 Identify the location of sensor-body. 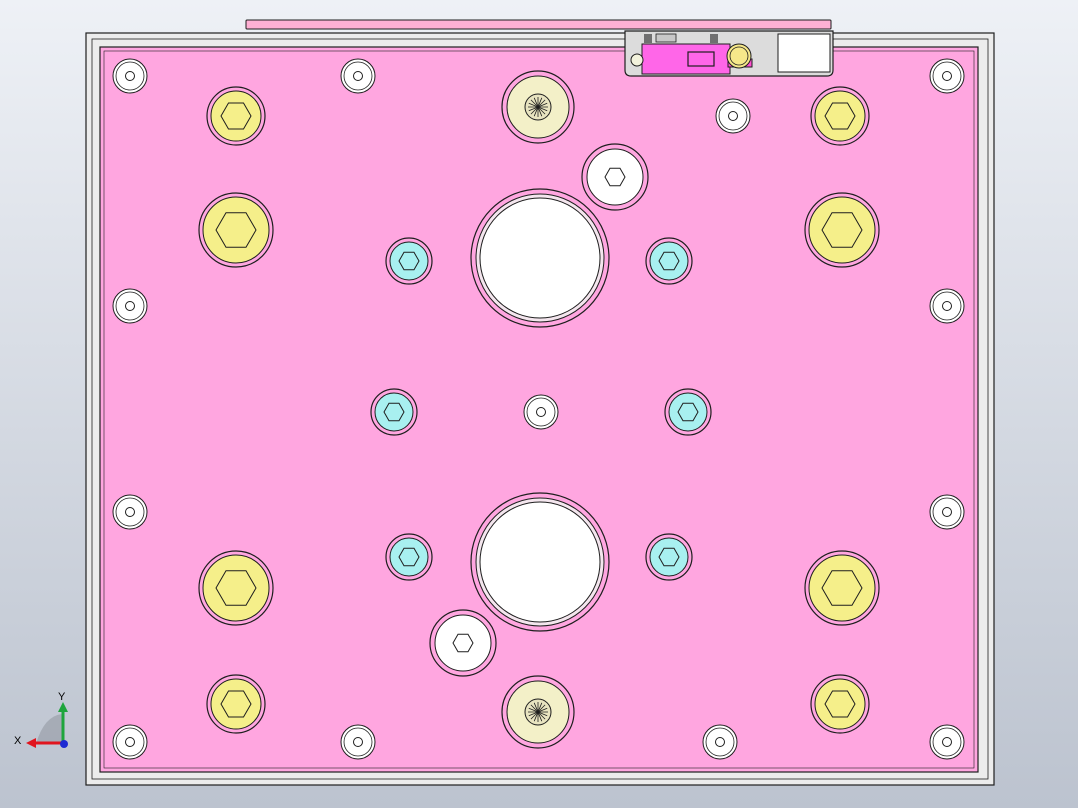
(686, 59).